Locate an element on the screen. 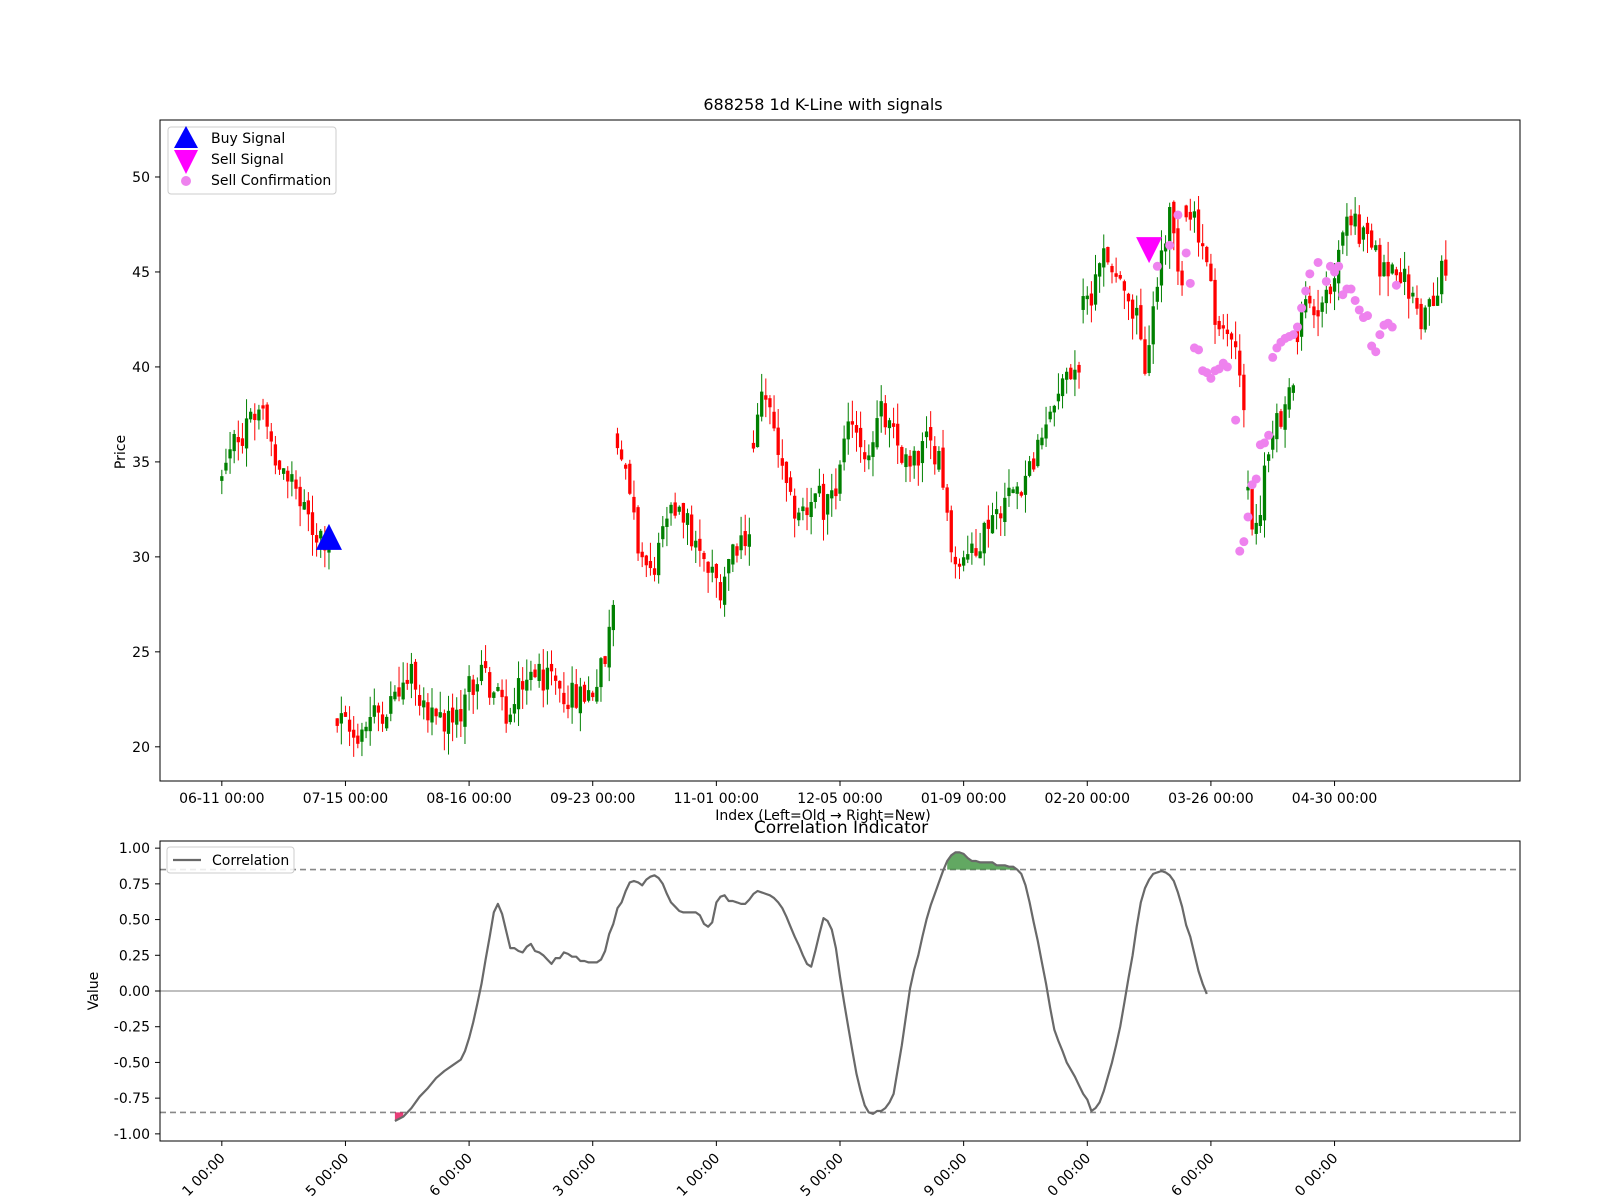 This screenshot has width=1600, height=1200. legend-buy-label: Buy Signal is located at coordinates (248, 139).